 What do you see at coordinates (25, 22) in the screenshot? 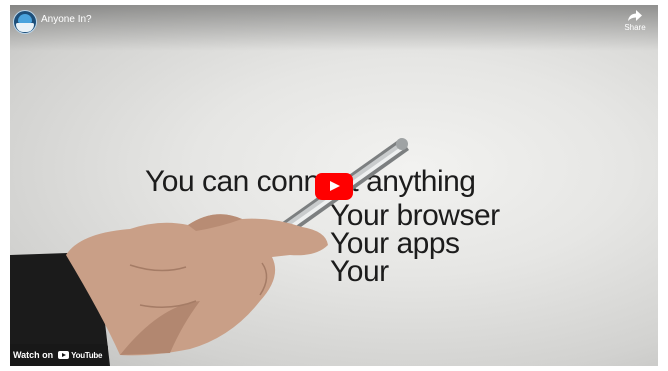
I see `channel-avatar-icon` at bounding box center [25, 22].